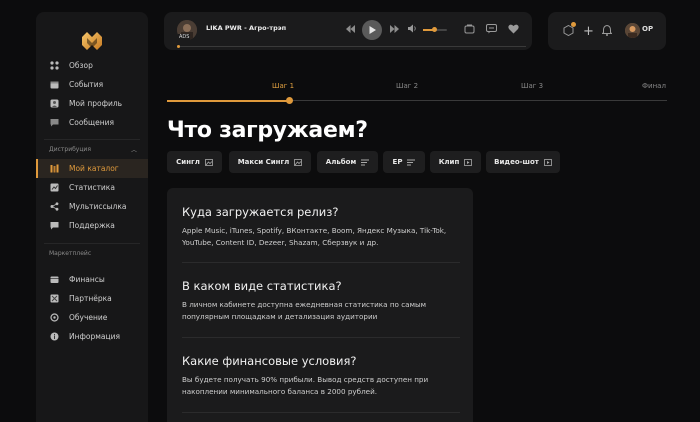 The height and width of the screenshot is (422, 700). What do you see at coordinates (588, 31) in the screenshot?
I see `add-icon: +` at bounding box center [588, 31].